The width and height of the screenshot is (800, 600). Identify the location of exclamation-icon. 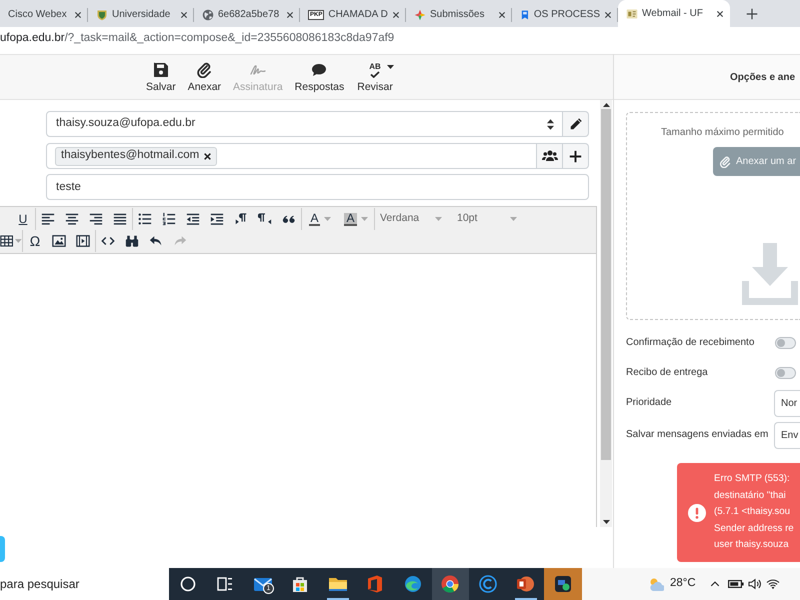
(697, 513).